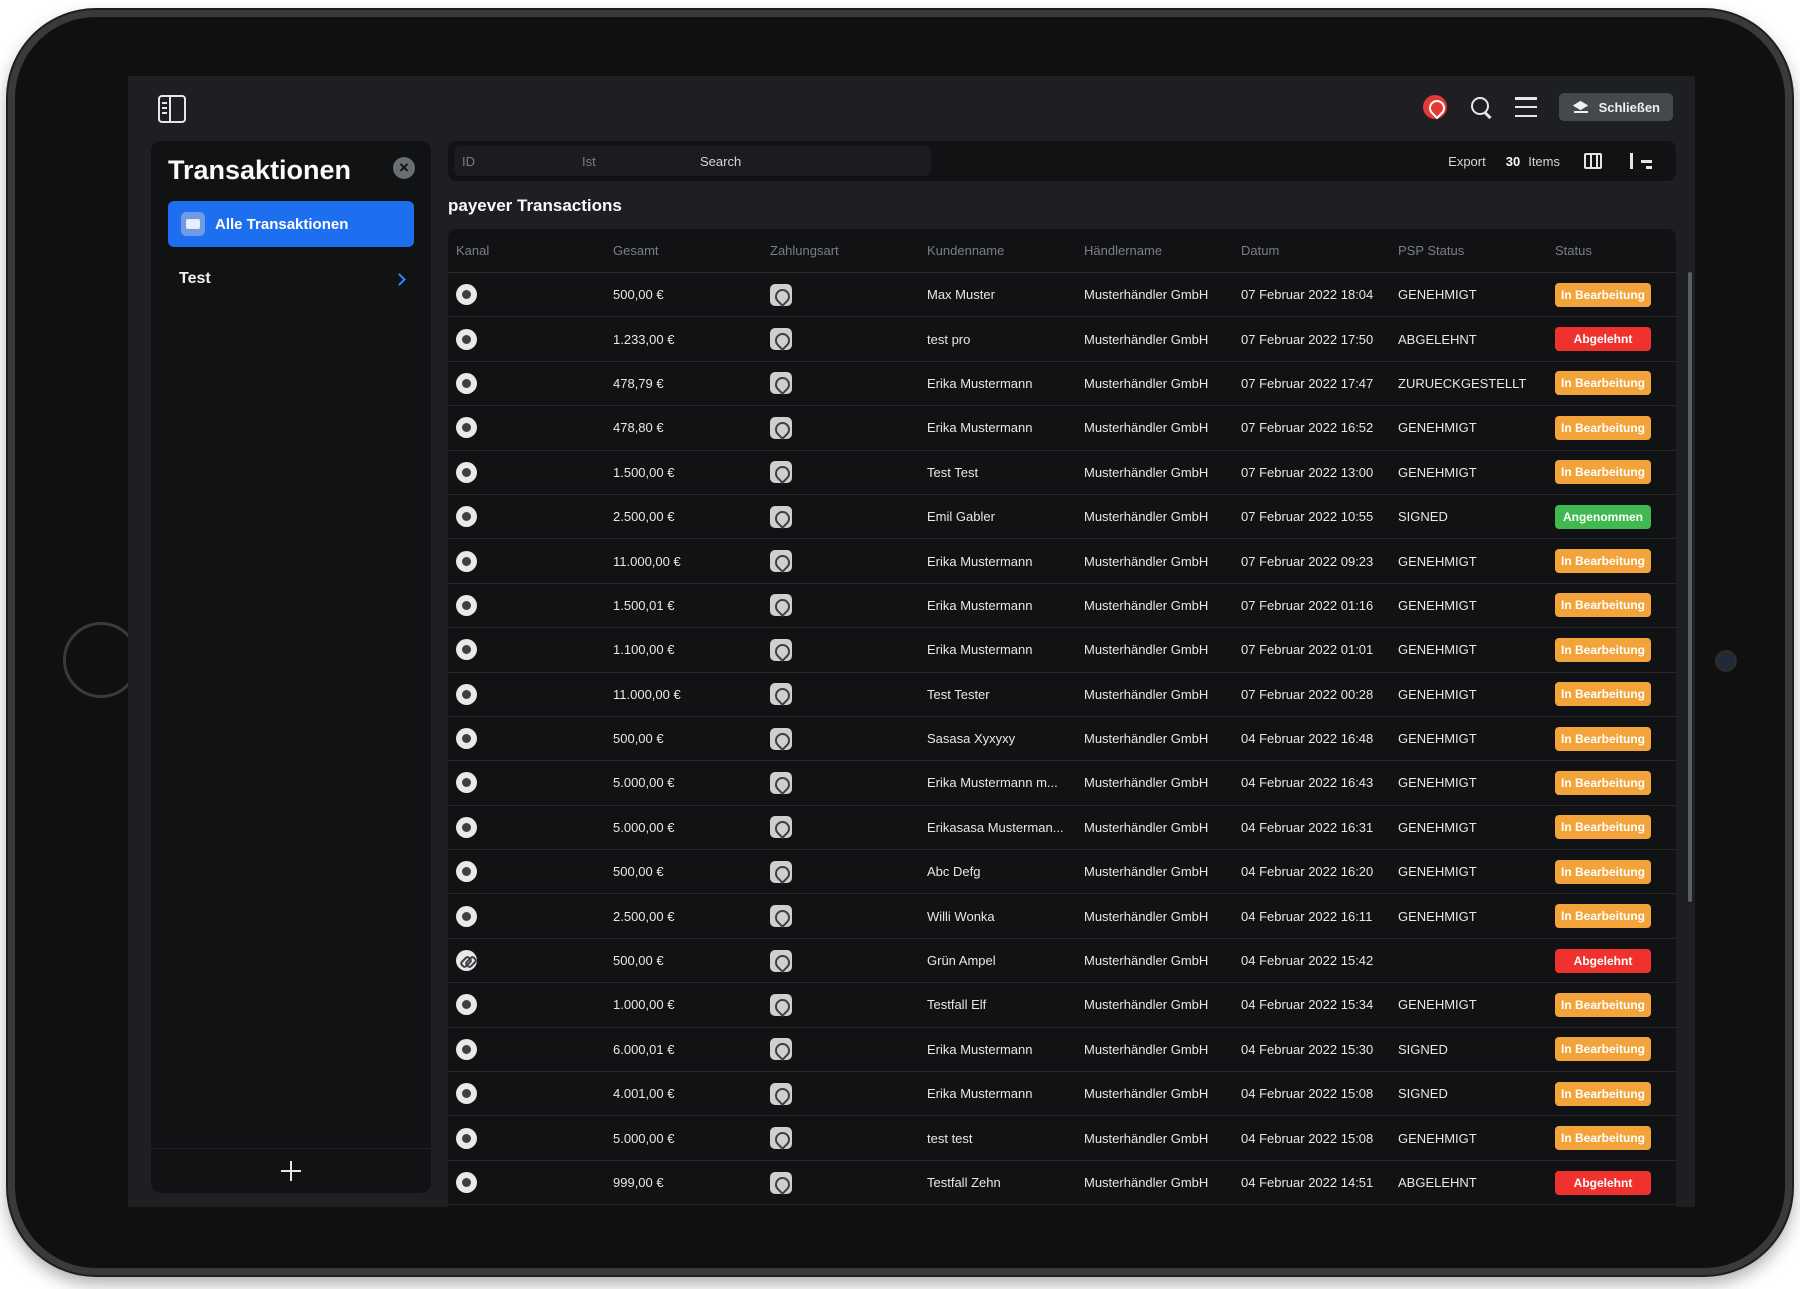 The height and width of the screenshot is (1289, 1800). What do you see at coordinates (526, 250) in the screenshot?
I see `column-header-kanal: Kanal` at bounding box center [526, 250].